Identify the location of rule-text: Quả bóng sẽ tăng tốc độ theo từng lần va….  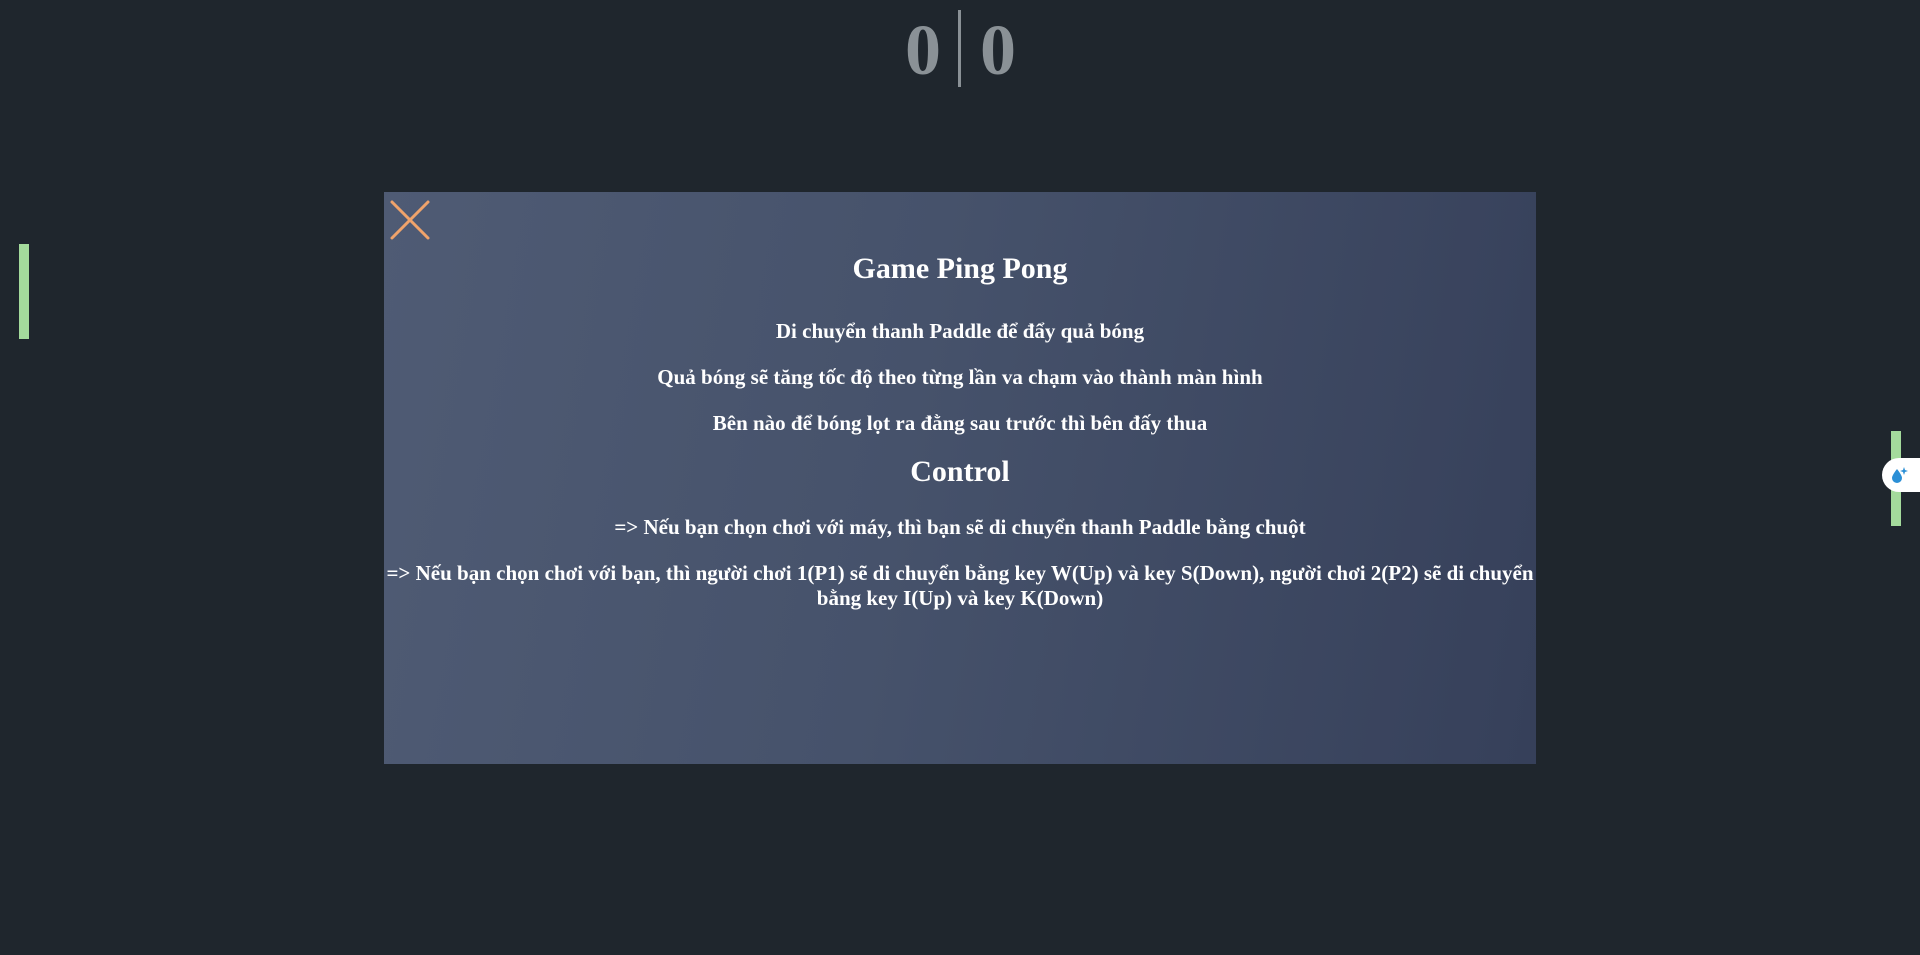
(960, 377).